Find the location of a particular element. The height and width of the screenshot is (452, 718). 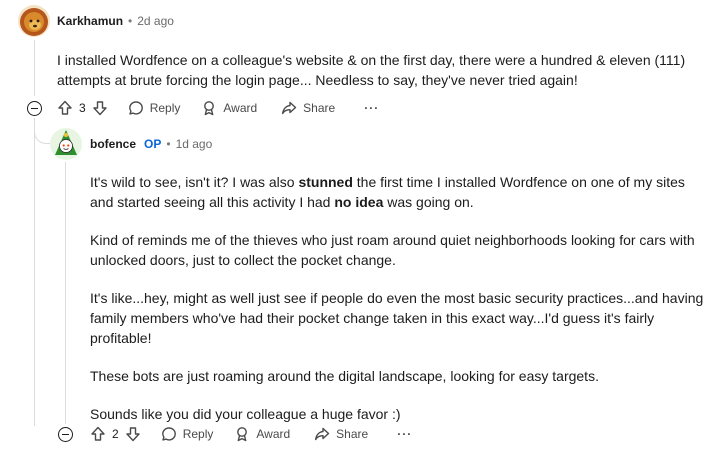

comment2-meta: bofence OP • 1d ago is located at coordinates (151, 144).